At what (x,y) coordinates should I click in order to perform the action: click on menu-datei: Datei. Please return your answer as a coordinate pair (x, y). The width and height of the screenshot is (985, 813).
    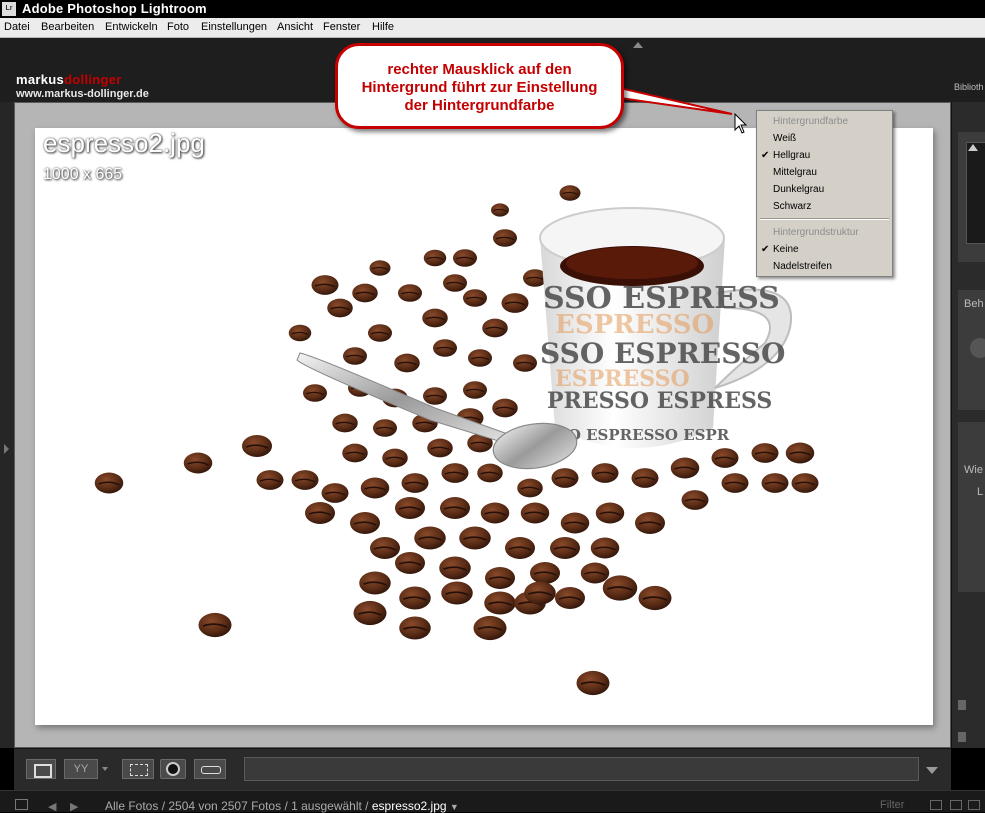
    Looking at the image, I should click on (17, 27).